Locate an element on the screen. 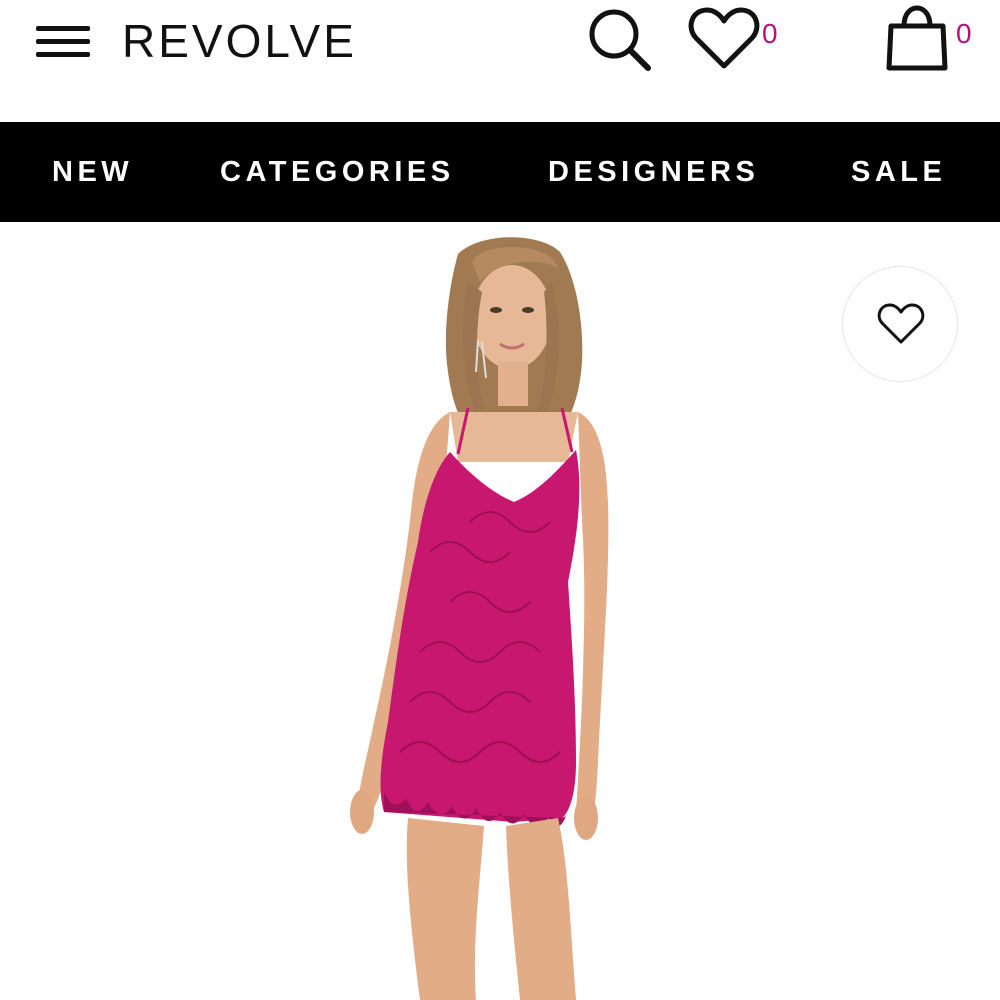  heart-outline-icon is located at coordinates (901, 323).